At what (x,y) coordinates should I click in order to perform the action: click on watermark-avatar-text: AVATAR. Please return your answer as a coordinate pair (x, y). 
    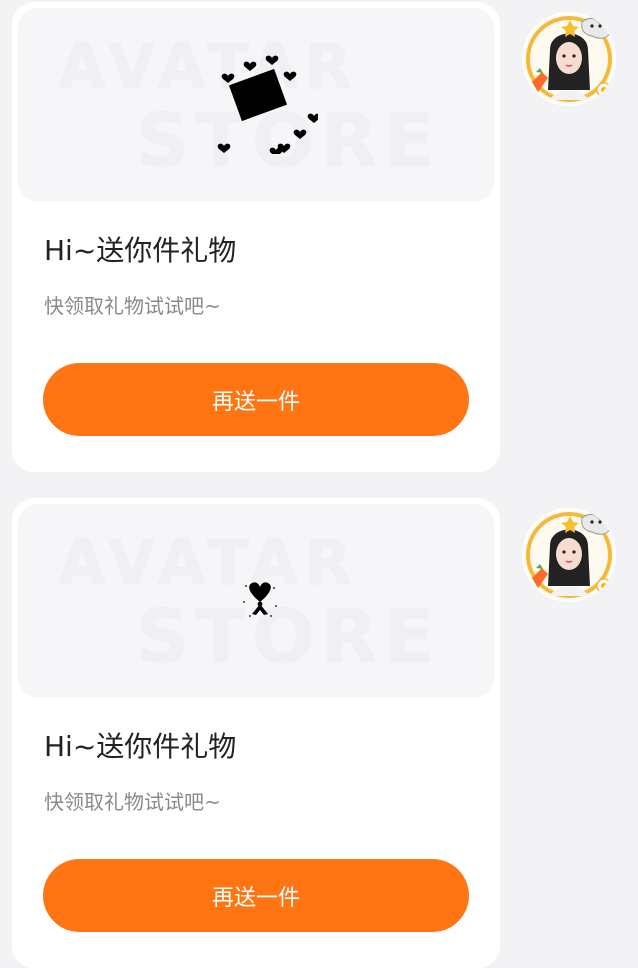
    Looking at the image, I should click on (208, 562).